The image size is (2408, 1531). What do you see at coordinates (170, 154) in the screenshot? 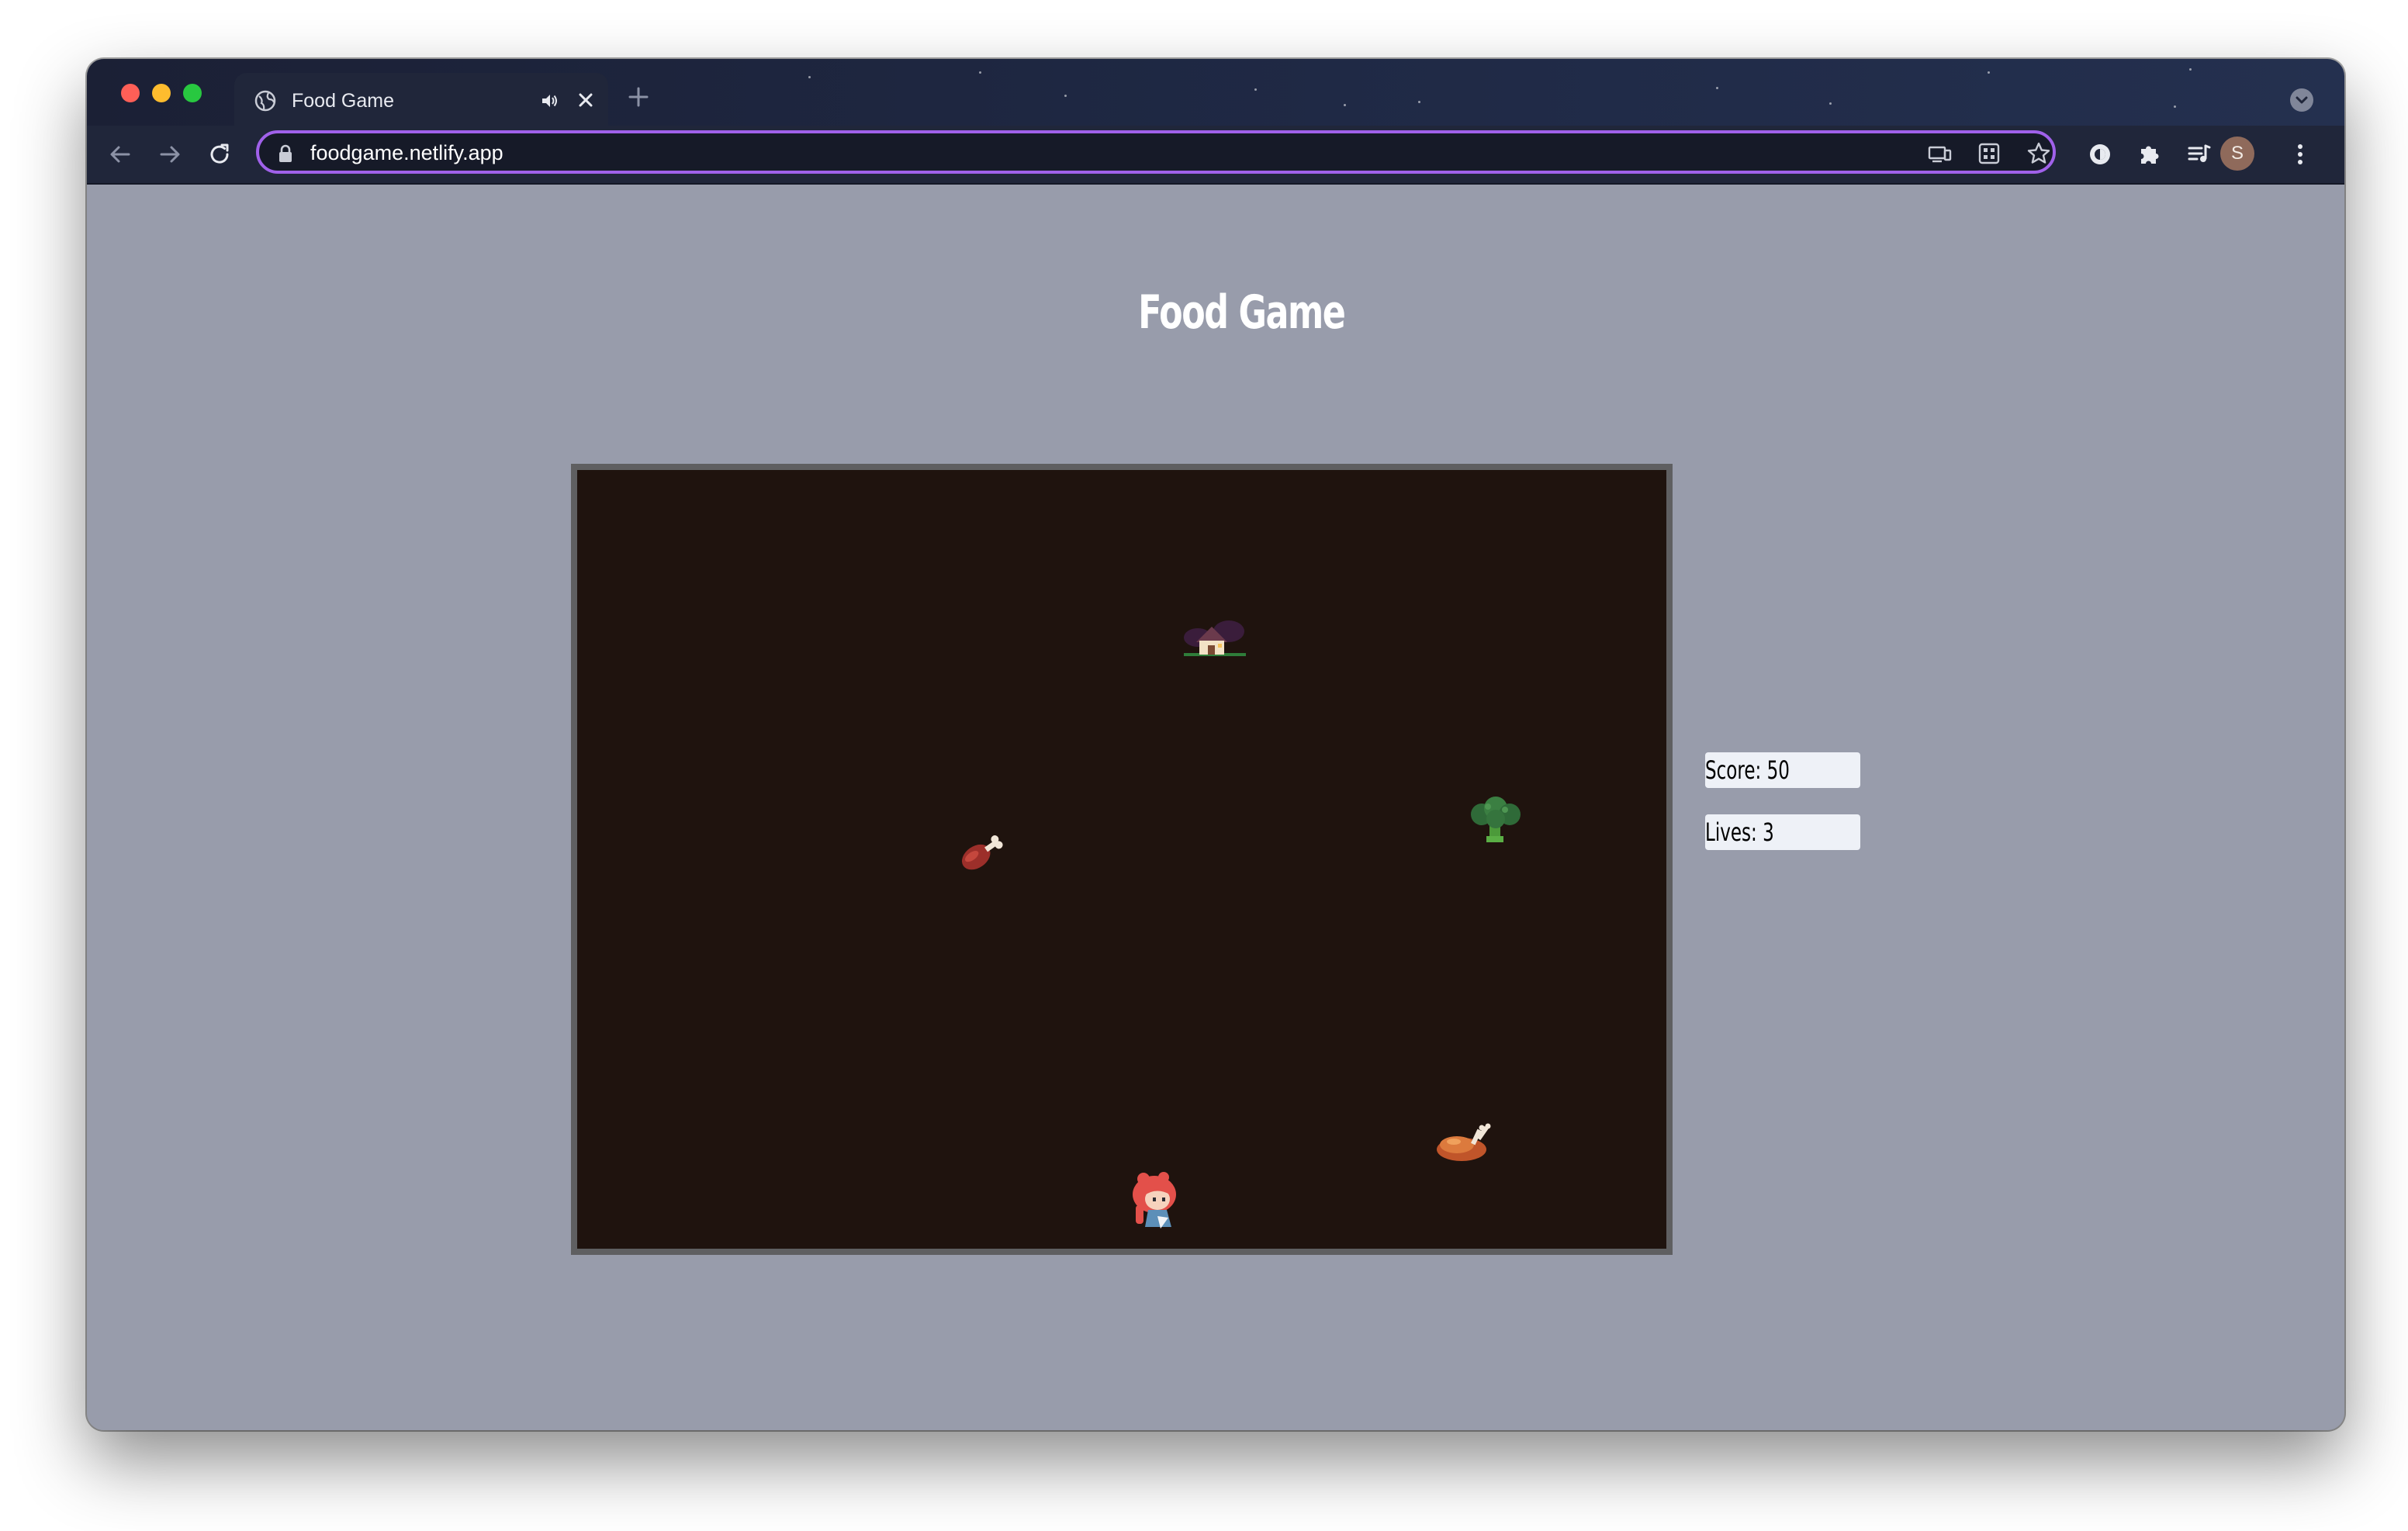
I see `forward-button` at bounding box center [170, 154].